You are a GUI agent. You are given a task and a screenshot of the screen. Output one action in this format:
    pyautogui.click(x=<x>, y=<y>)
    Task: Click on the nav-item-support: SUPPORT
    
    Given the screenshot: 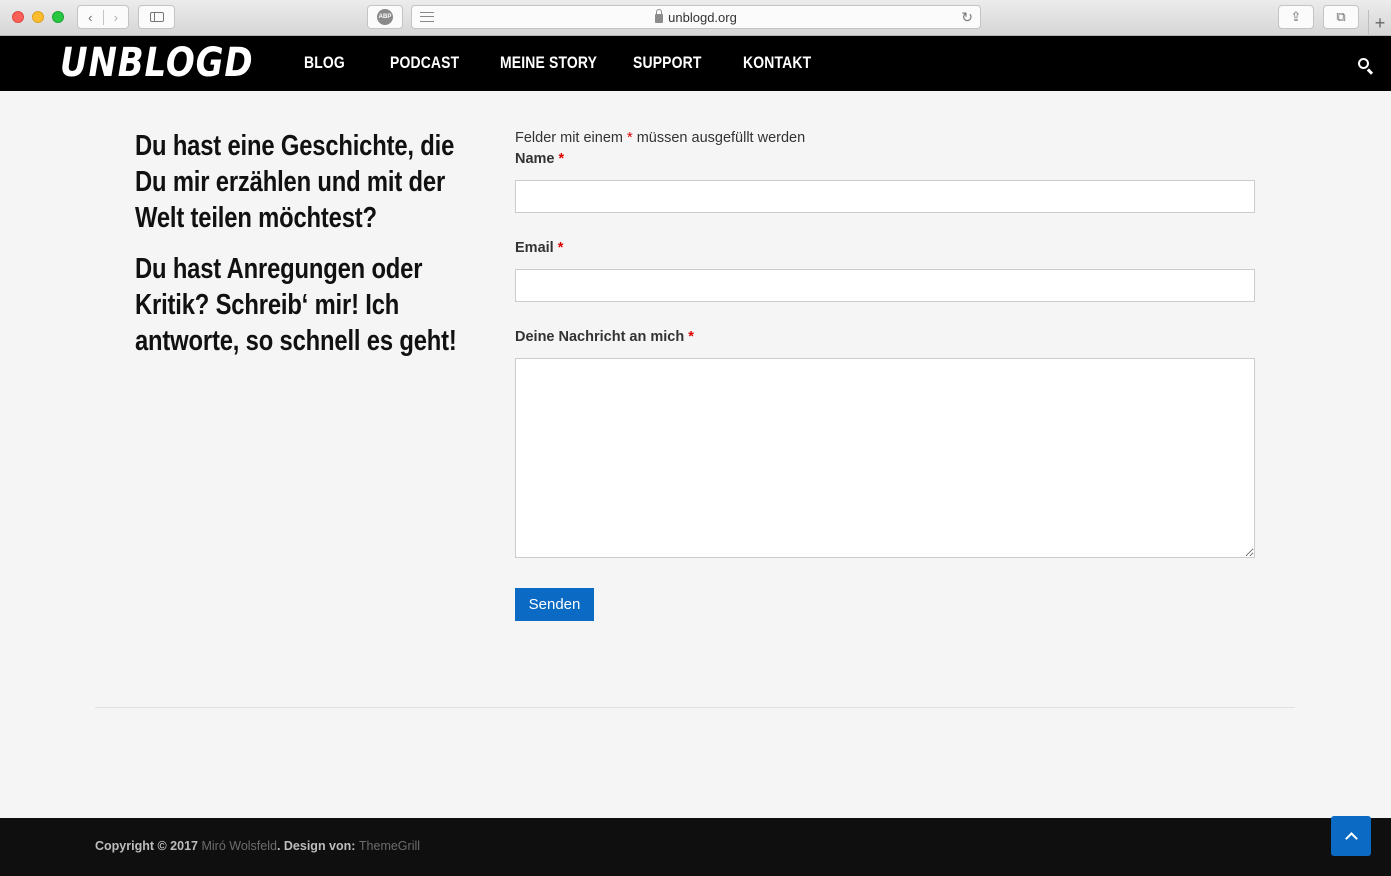 What is the action you would take?
    pyautogui.click(x=667, y=63)
    